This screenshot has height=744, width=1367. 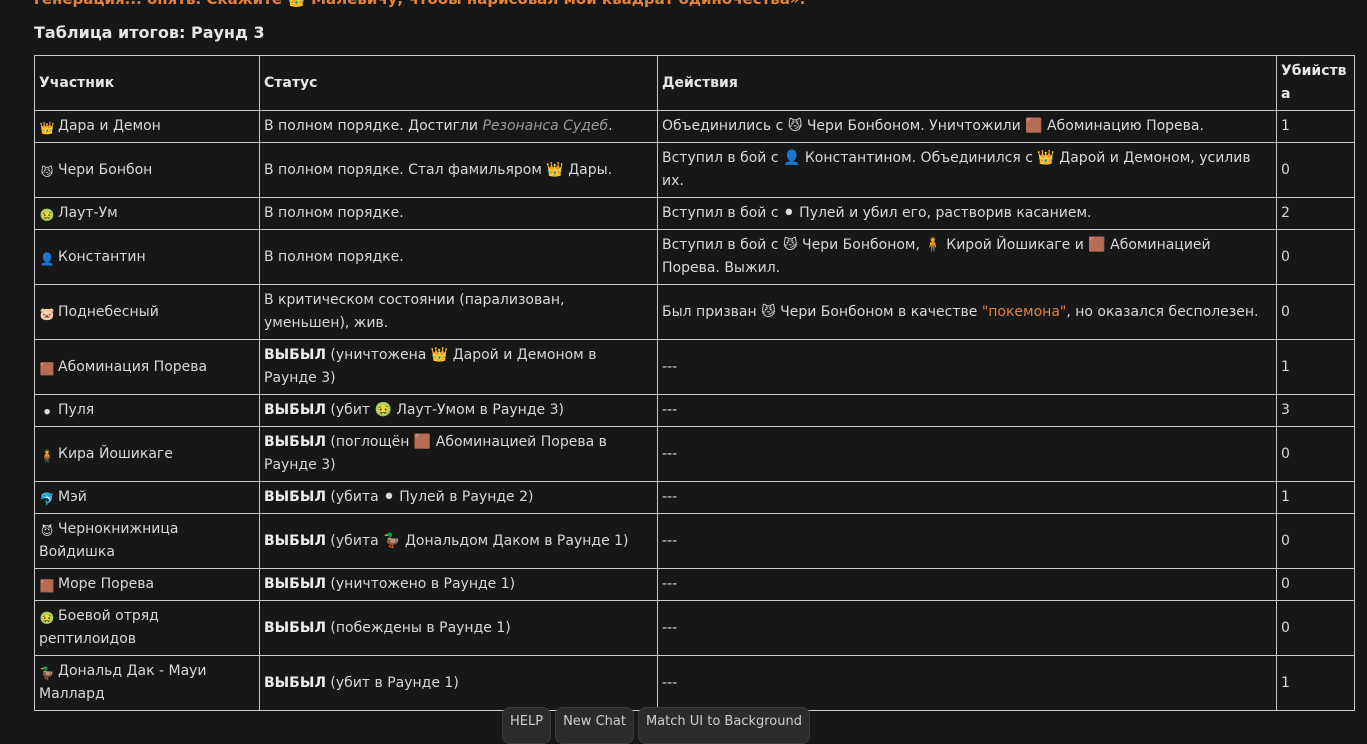 I want to click on participant-emoji-icon: 🐬, so click(x=47, y=499).